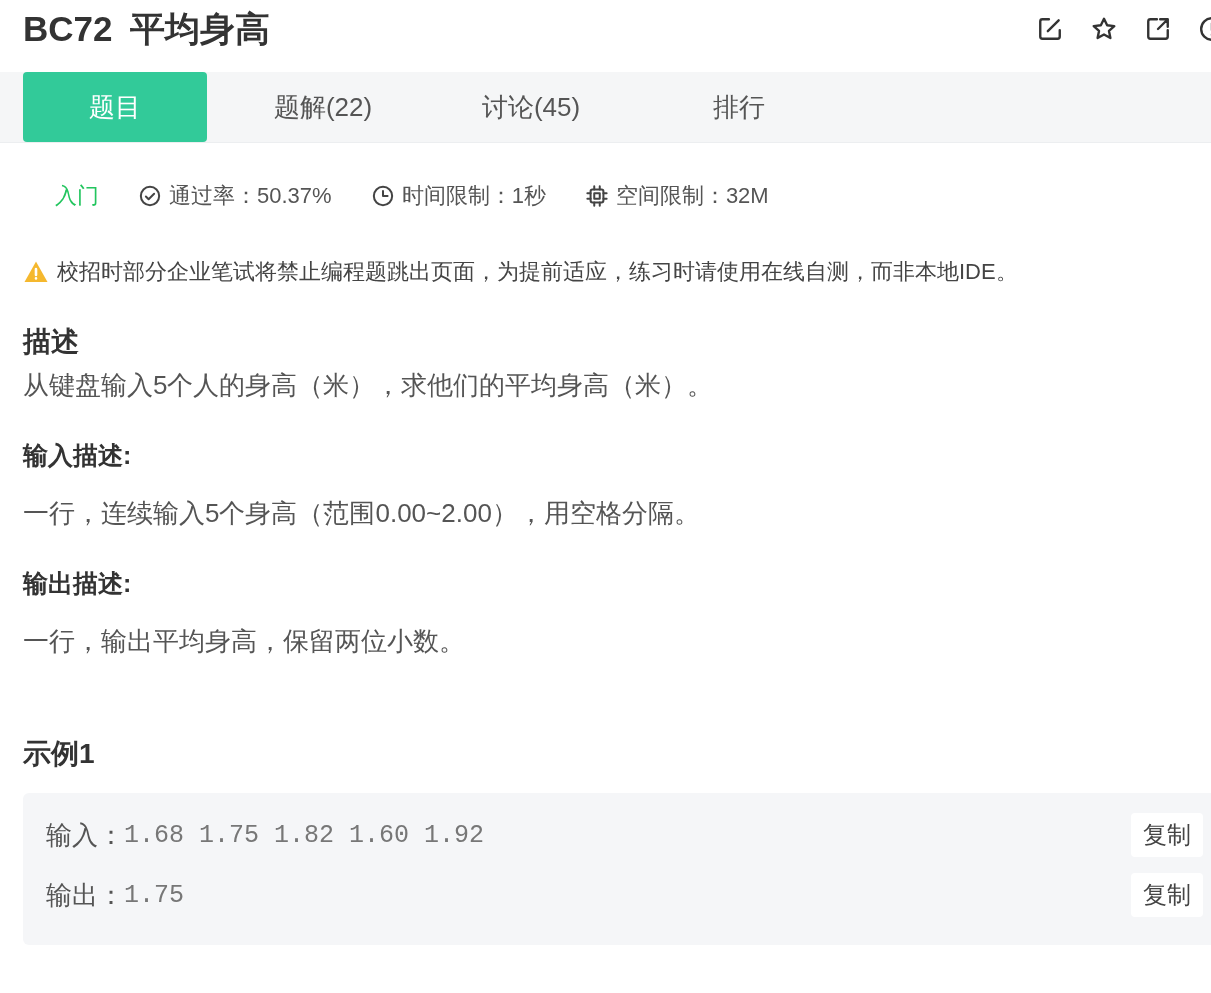 The height and width of the screenshot is (993, 1211). Describe the element at coordinates (473, 196) in the screenshot. I see `meta-text: 时间限制：1秒` at that location.